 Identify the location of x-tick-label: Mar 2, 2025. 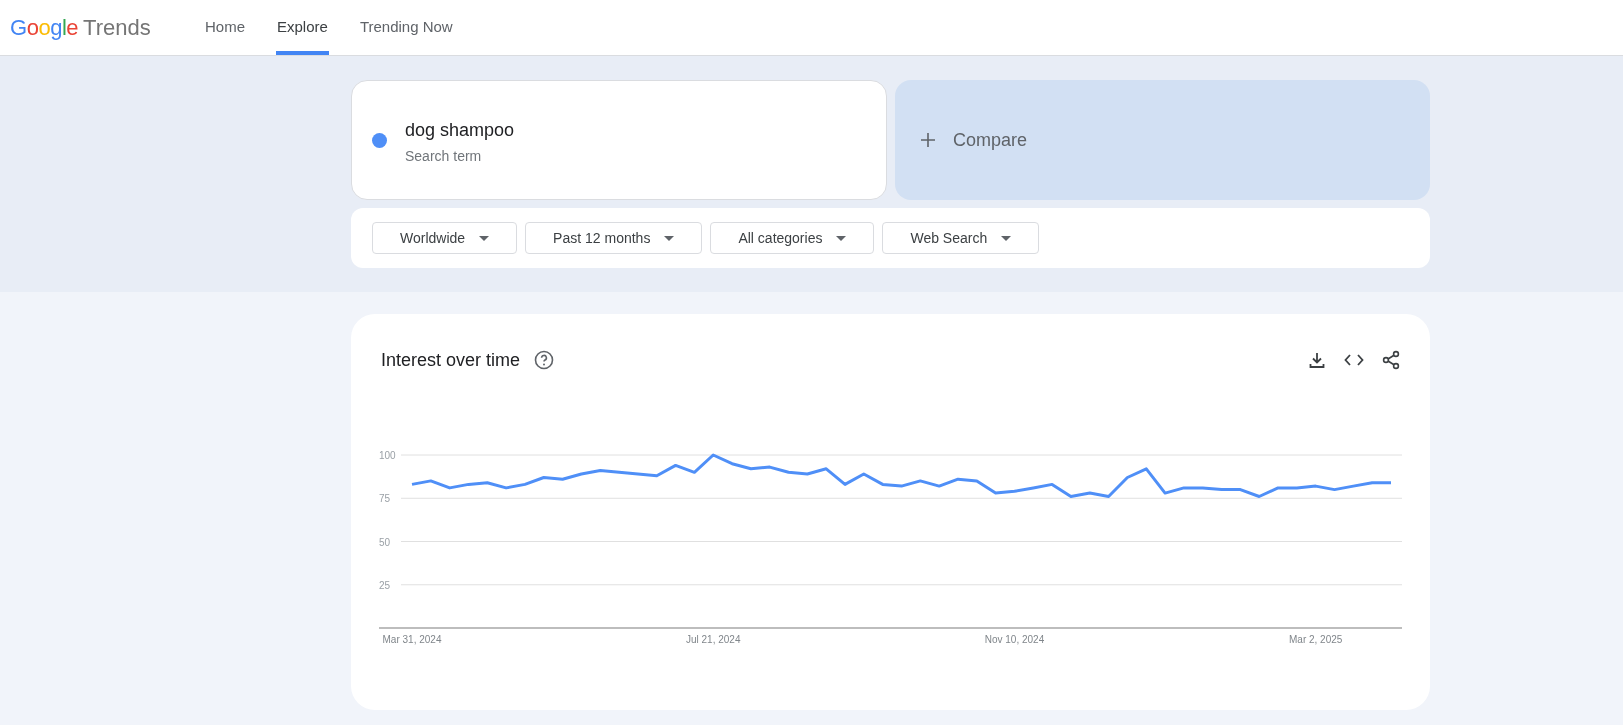
(1316, 639).